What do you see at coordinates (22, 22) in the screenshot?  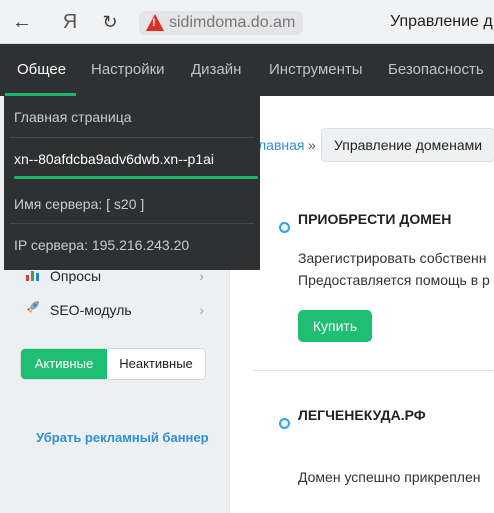 I see `back-arrow-icon: ←` at bounding box center [22, 22].